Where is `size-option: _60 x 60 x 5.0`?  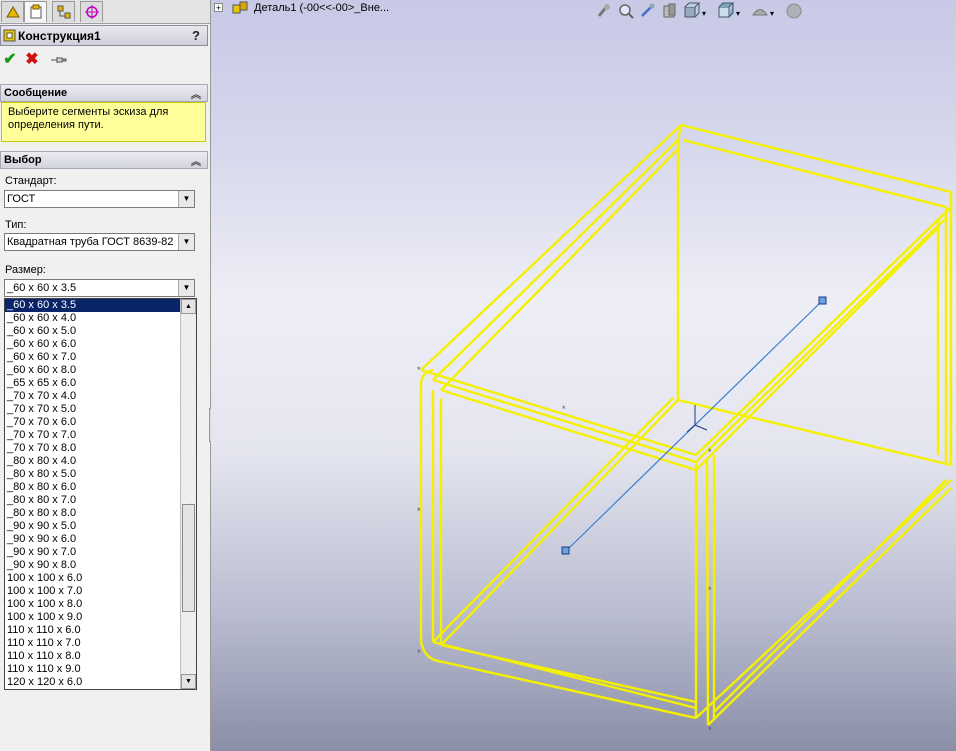
size-option: _60 x 60 x 5.0 is located at coordinates (93, 331).